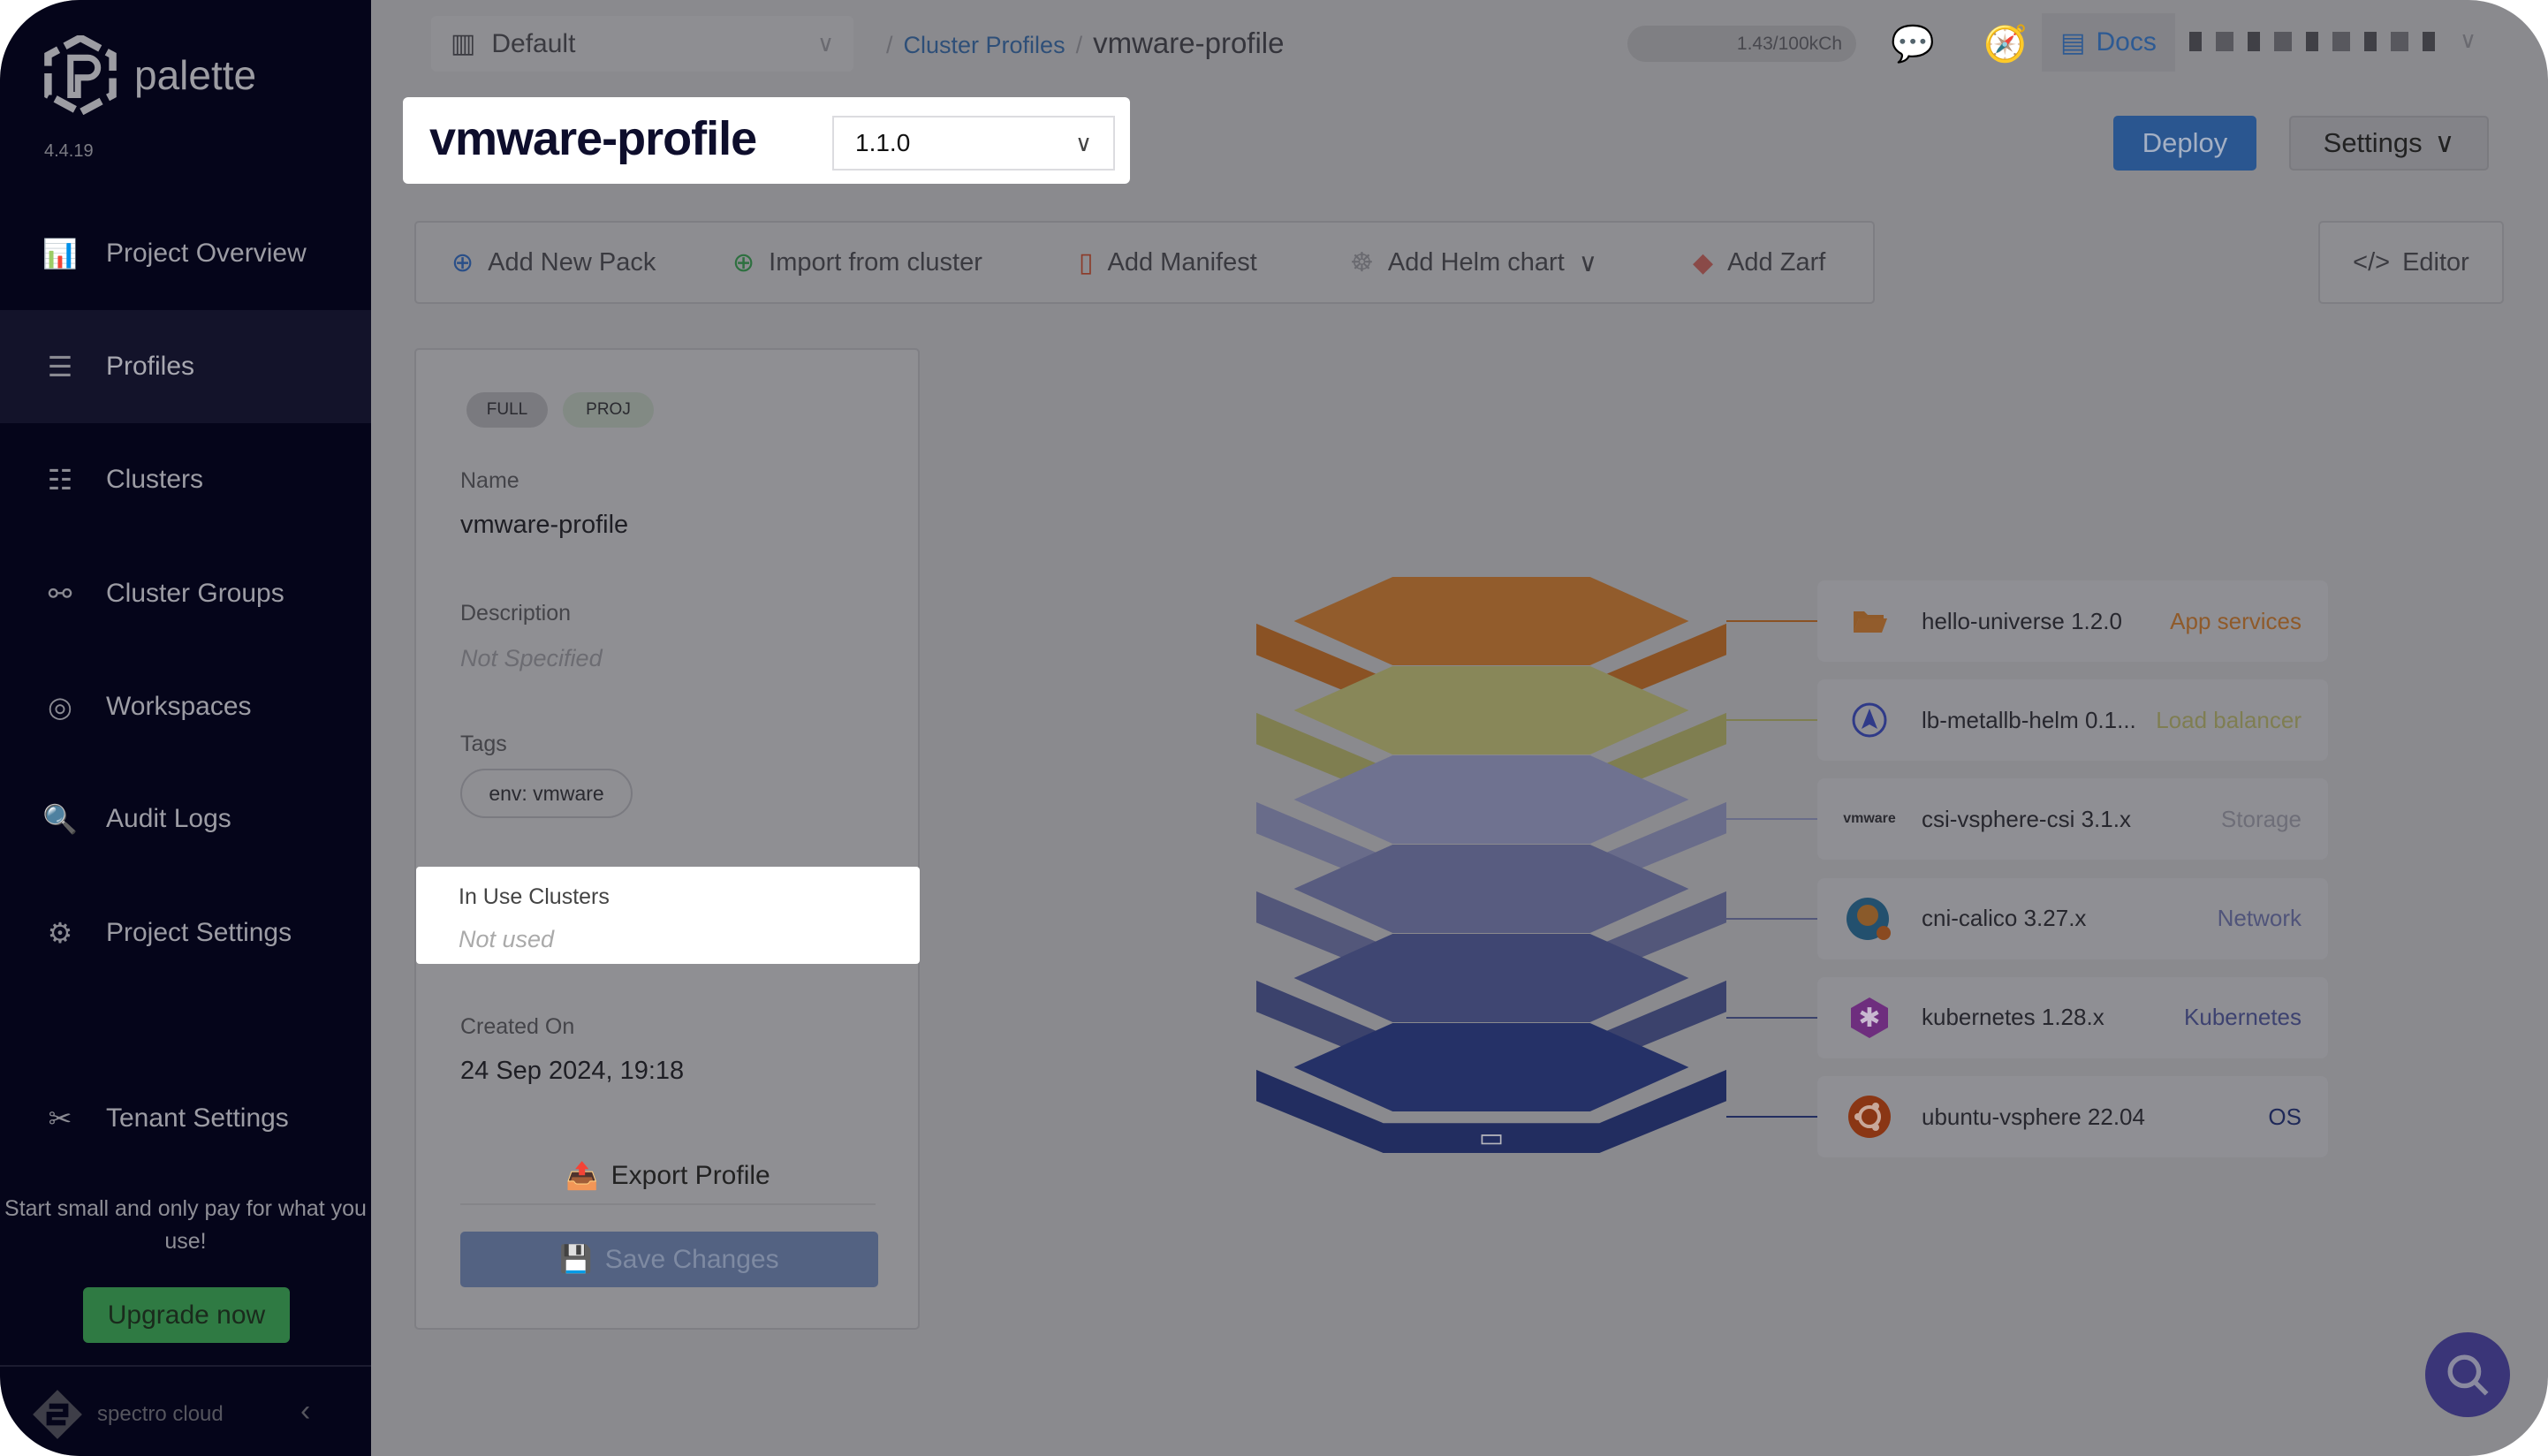 The image size is (2548, 1456). I want to click on export-profile-button: 📤 Export Profile, so click(668, 1176).